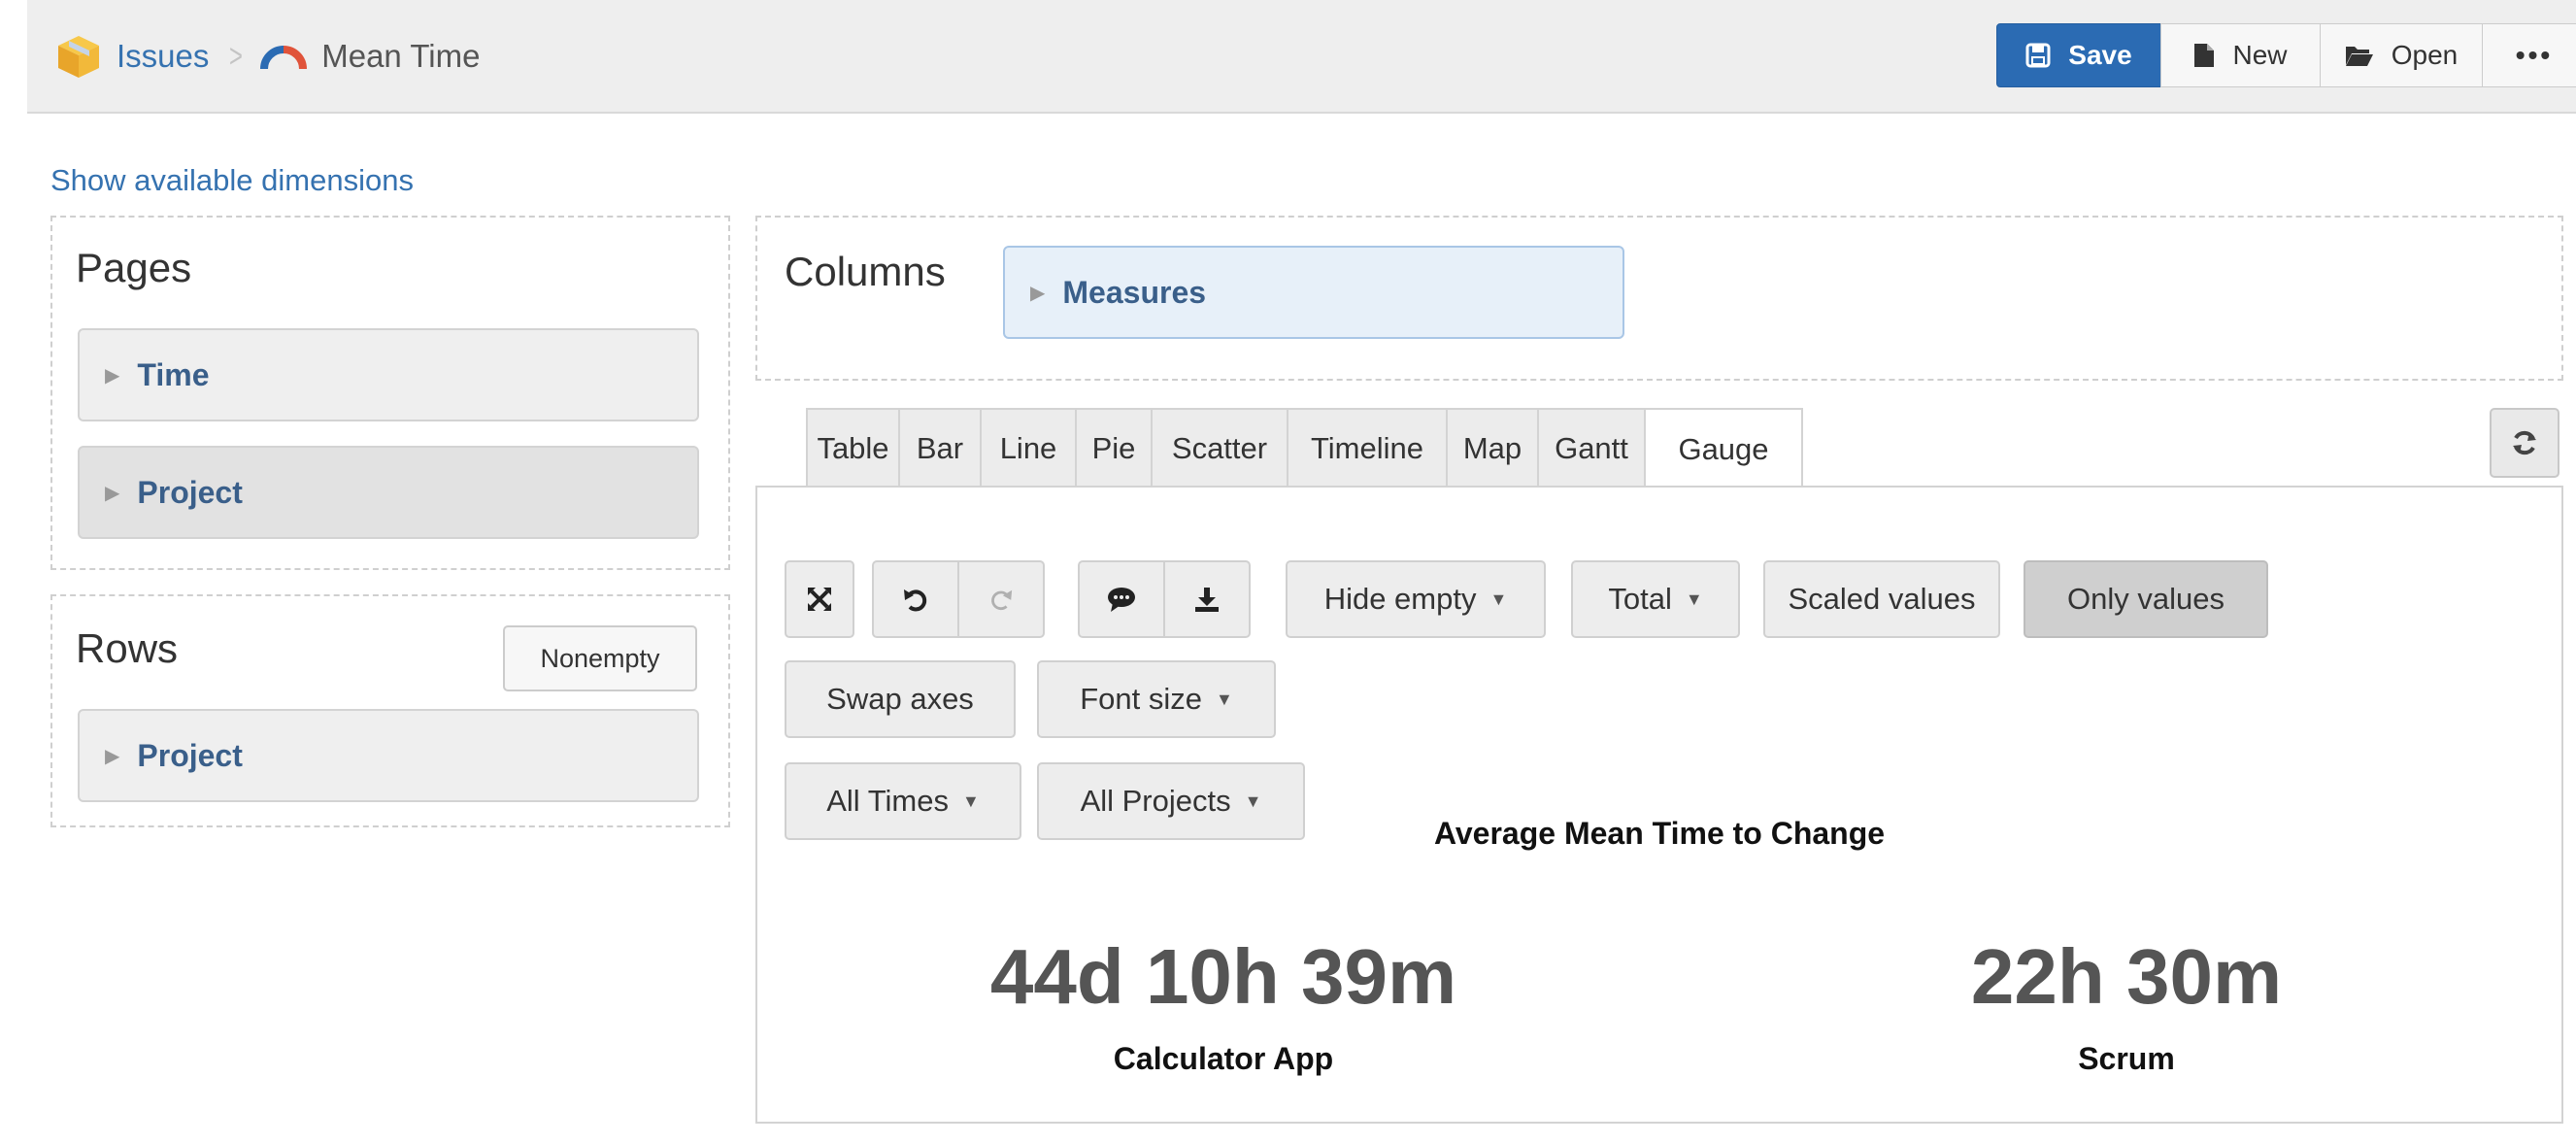 The height and width of the screenshot is (1144, 2576). Describe the element at coordinates (401, 56) in the screenshot. I see `breadcrumb-current: Mean Time` at that location.